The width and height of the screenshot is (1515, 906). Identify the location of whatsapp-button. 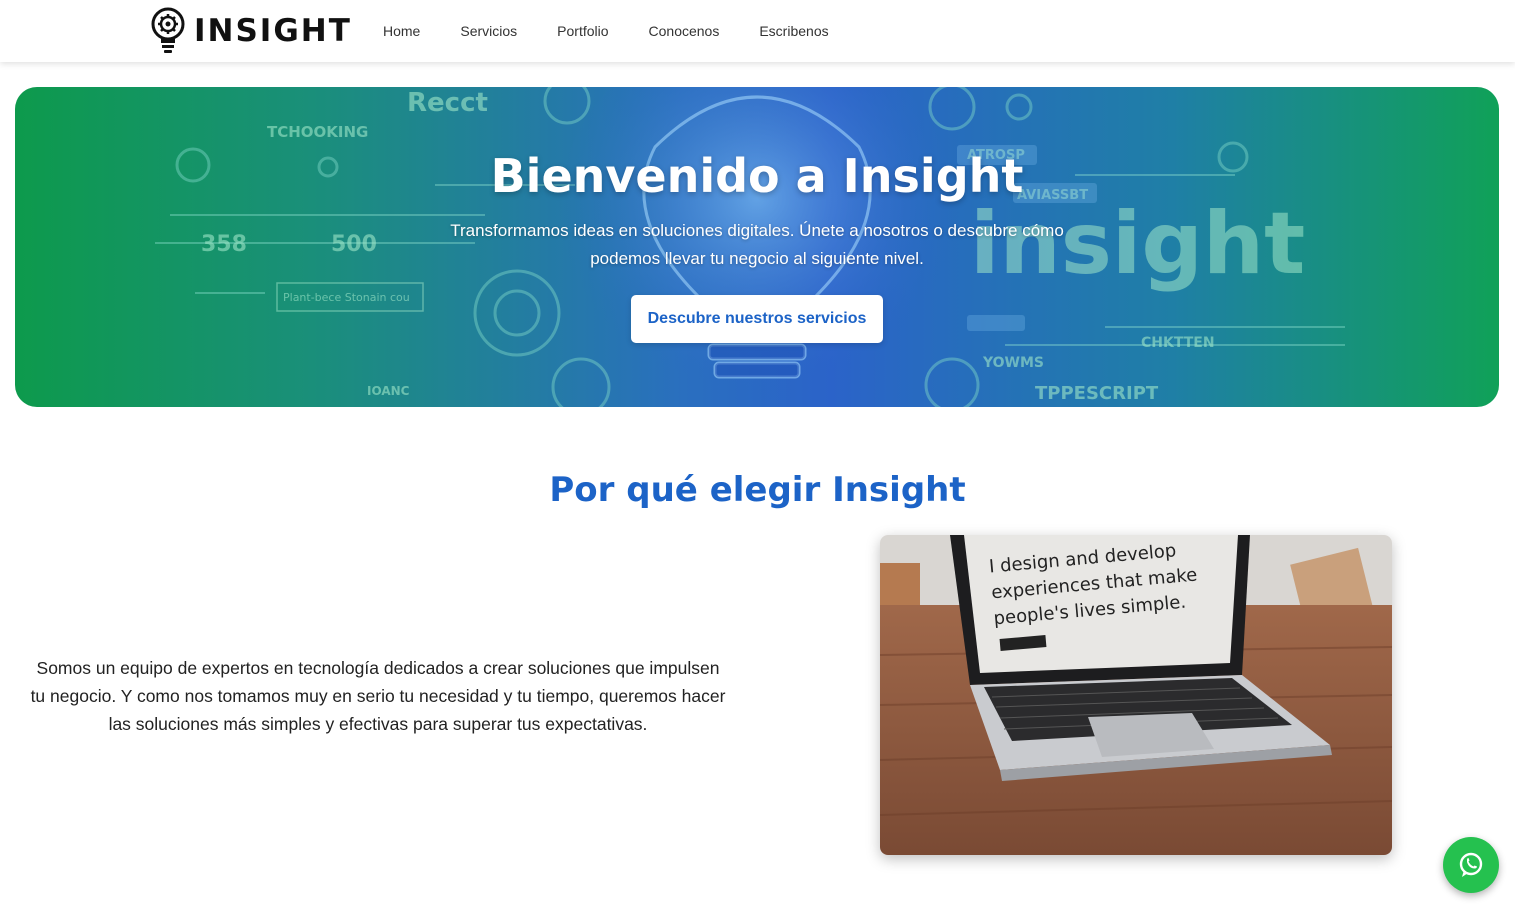
(1471, 865).